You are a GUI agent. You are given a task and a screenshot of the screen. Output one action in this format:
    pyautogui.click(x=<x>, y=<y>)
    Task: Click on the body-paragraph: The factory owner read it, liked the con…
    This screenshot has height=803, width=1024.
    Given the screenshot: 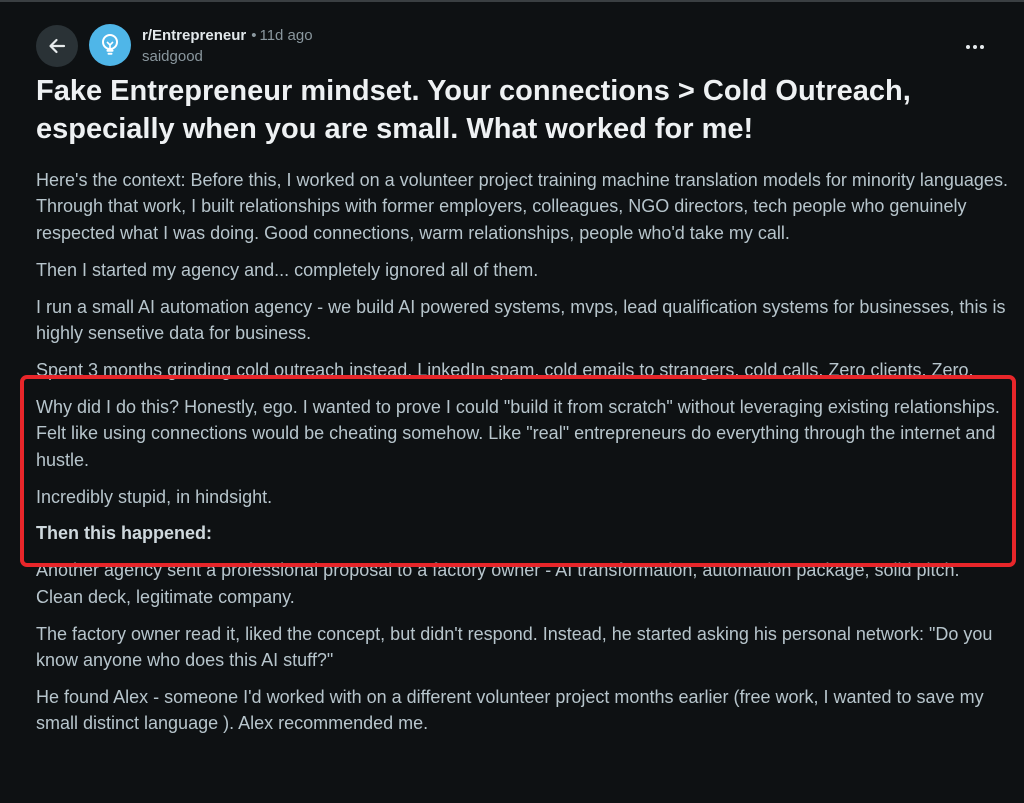 What is the action you would take?
    pyautogui.click(x=514, y=647)
    